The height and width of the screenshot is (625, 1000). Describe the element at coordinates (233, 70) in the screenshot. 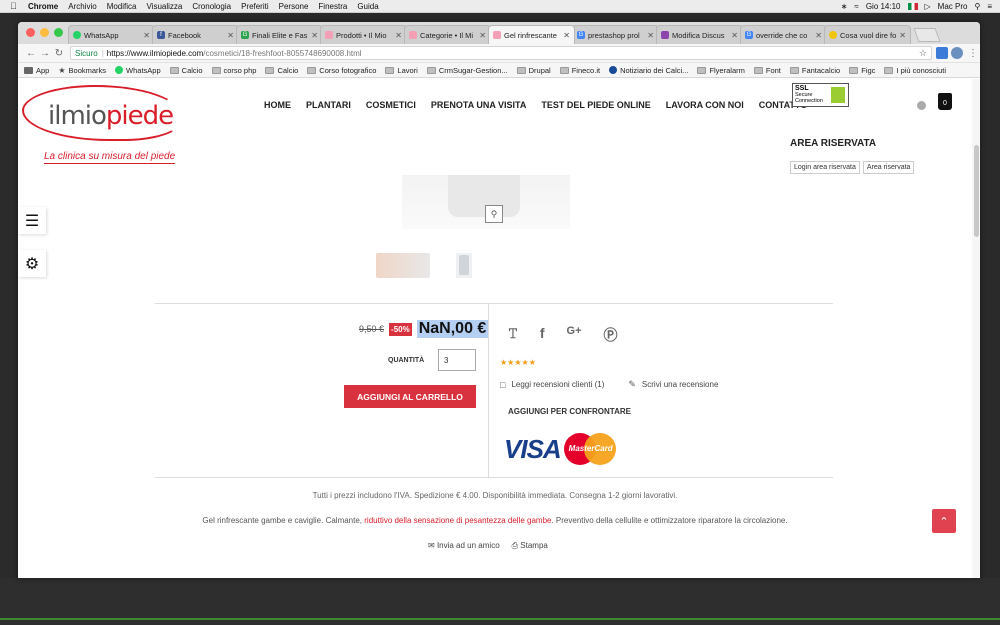

I see `bookmark-folder: corso php` at that location.